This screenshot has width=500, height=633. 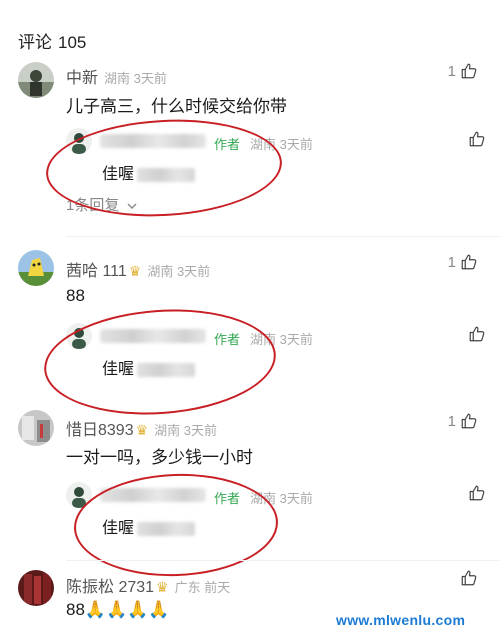 I want to click on username-text: 惜日8393, so click(x=100, y=430).